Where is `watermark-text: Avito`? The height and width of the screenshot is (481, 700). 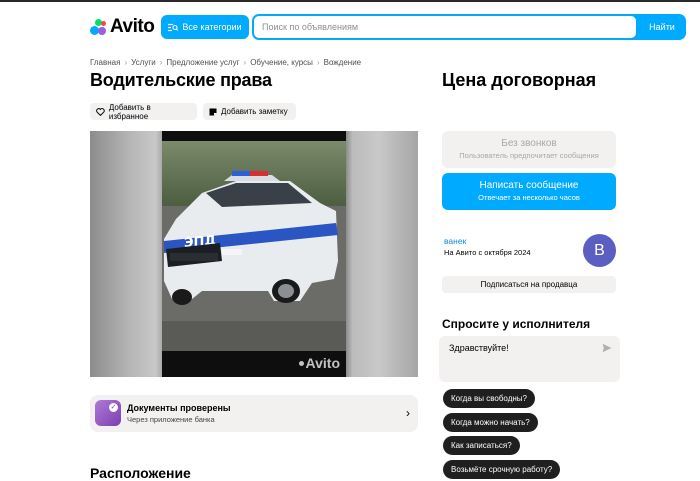 watermark-text: Avito is located at coordinates (322, 363).